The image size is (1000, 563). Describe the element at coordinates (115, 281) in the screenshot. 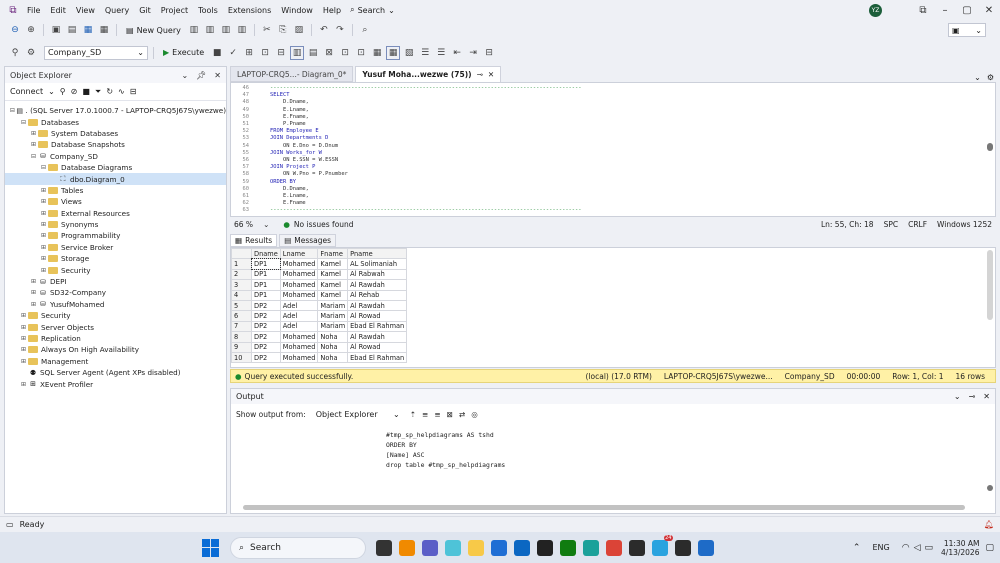

I see `tree-node: ⊞ ⛁ DEPI` at that location.